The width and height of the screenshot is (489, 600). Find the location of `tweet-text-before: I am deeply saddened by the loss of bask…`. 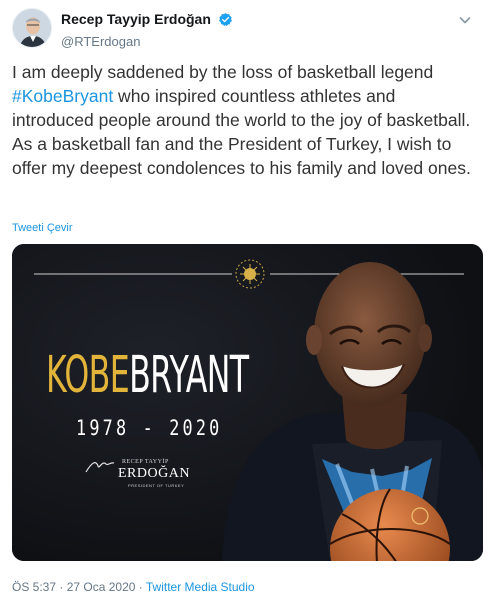

tweet-text-before: I am deeply saddened by the loss of bask… is located at coordinates (223, 72).